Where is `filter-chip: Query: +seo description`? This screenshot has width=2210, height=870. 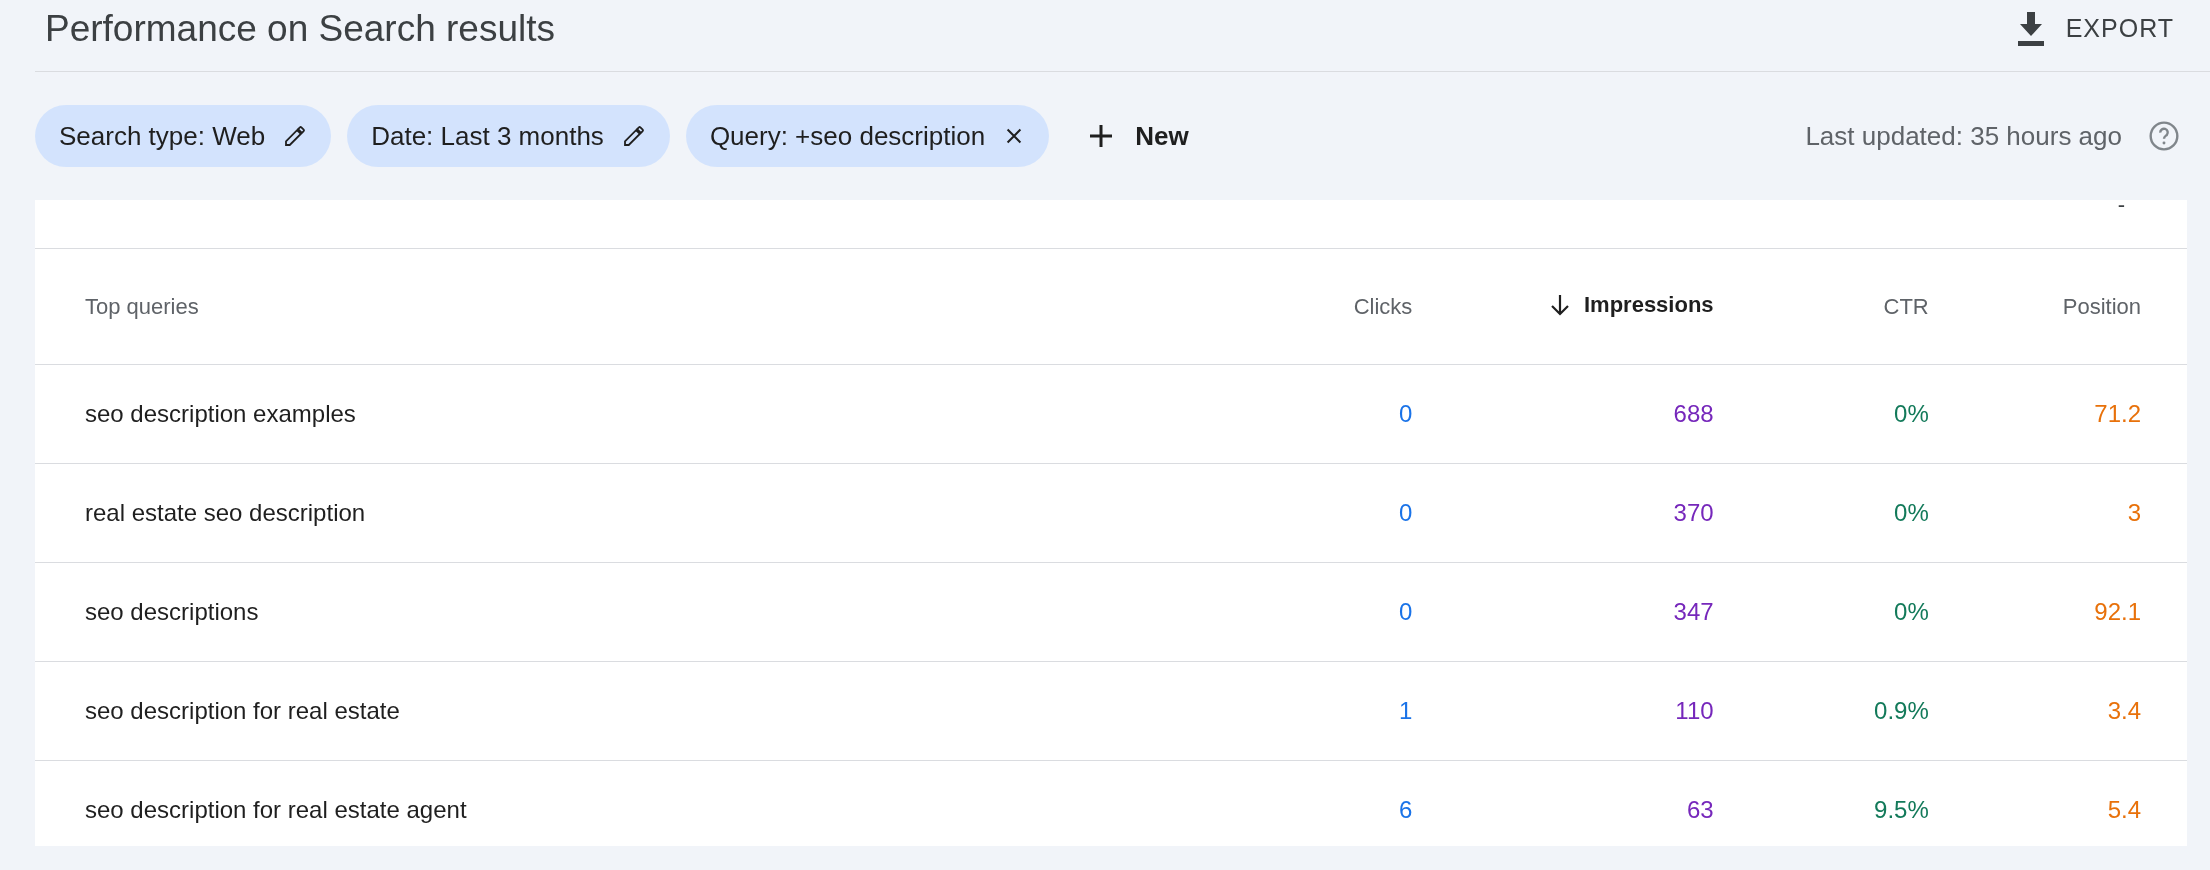 filter-chip: Query: +seo description is located at coordinates (867, 136).